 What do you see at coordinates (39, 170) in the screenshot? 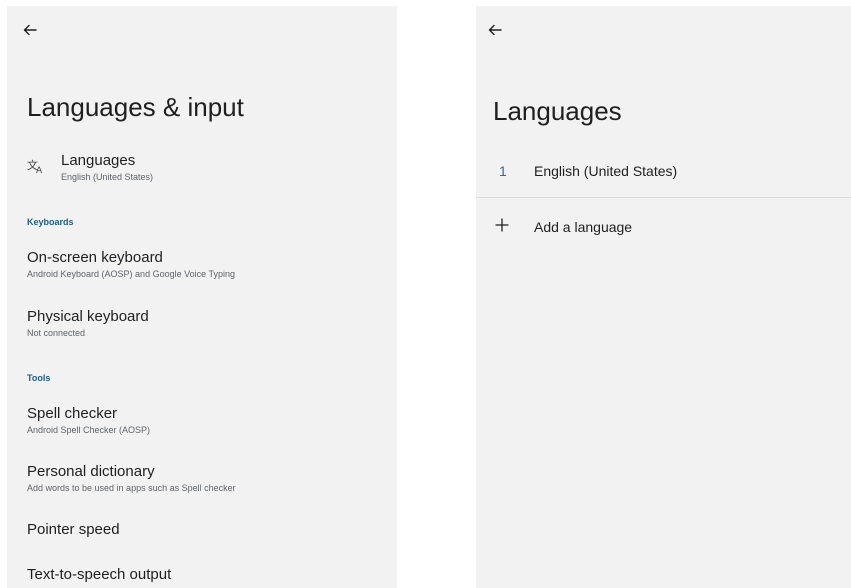
I see `svg-text: A` at bounding box center [39, 170].